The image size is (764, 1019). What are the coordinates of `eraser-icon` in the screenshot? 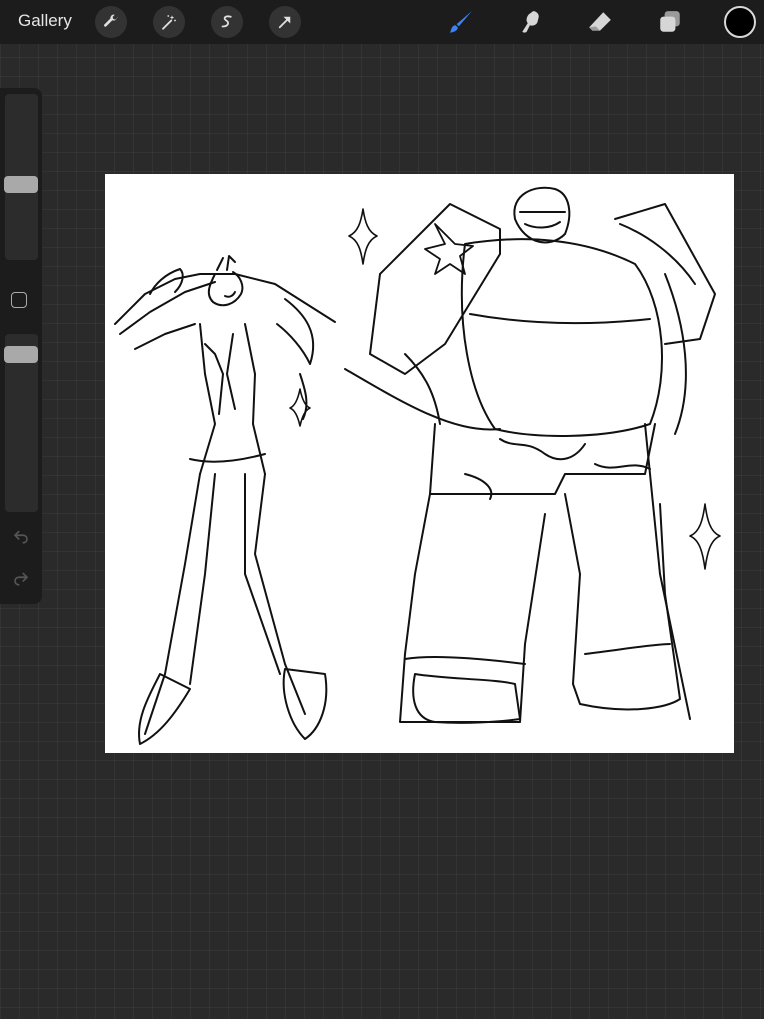 It's located at (600, 21).